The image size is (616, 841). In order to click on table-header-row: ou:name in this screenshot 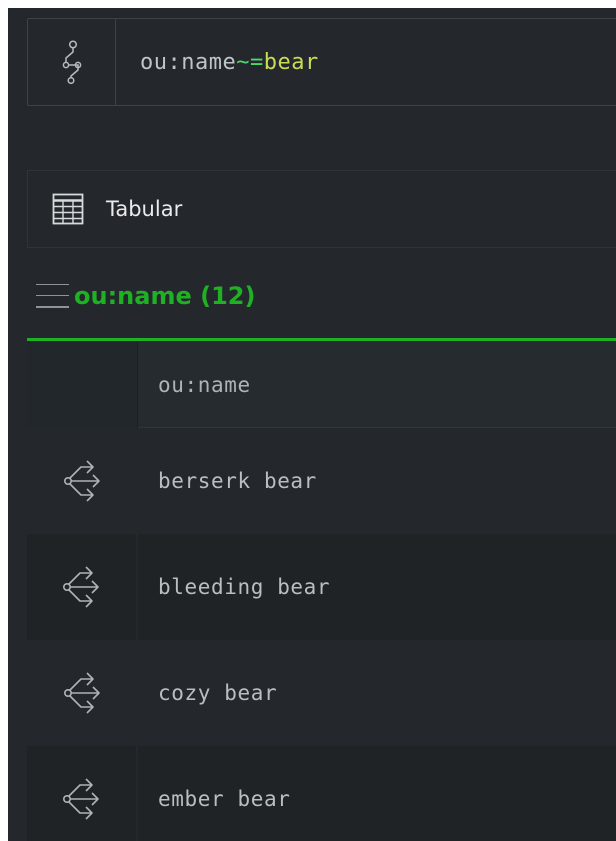, I will do `click(321, 385)`.